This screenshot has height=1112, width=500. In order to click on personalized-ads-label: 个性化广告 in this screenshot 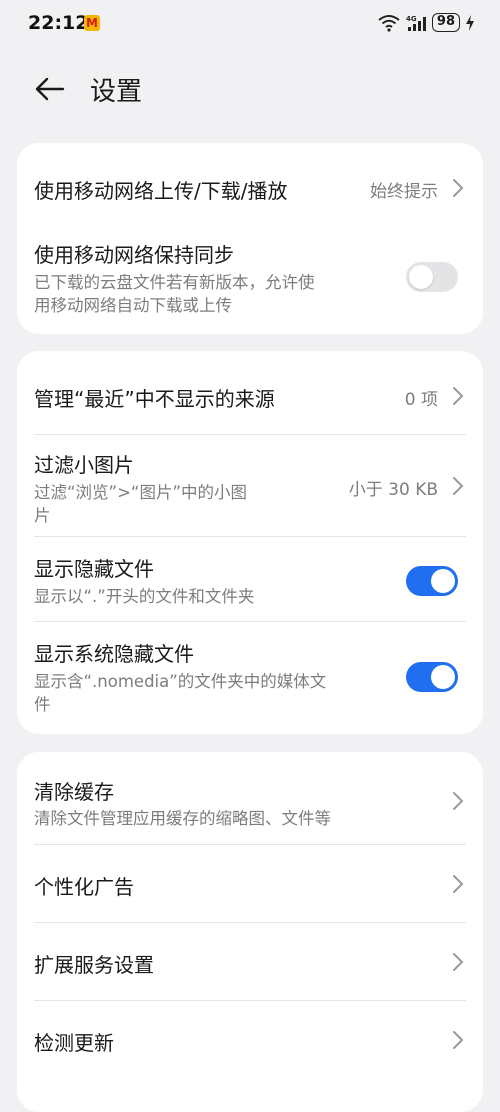, I will do `click(84, 887)`.